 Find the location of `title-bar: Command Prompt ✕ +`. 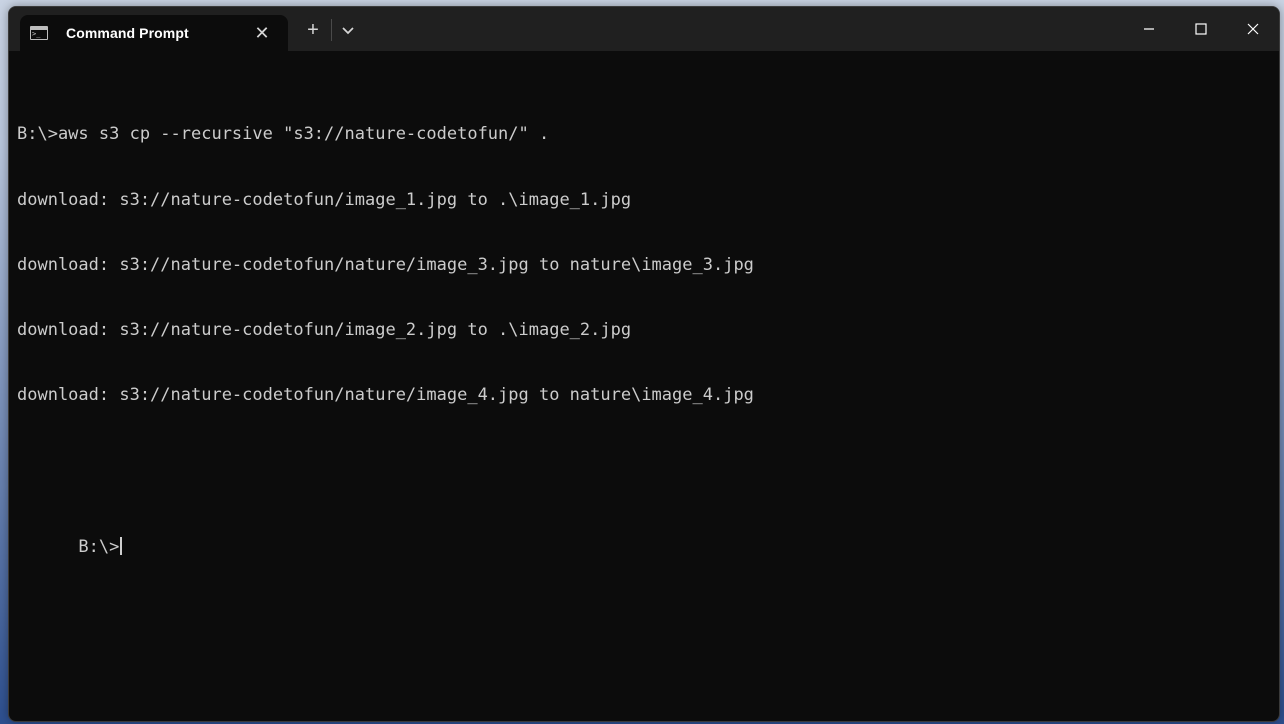

title-bar: Command Prompt ✕ + is located at coordinates (644, 29).